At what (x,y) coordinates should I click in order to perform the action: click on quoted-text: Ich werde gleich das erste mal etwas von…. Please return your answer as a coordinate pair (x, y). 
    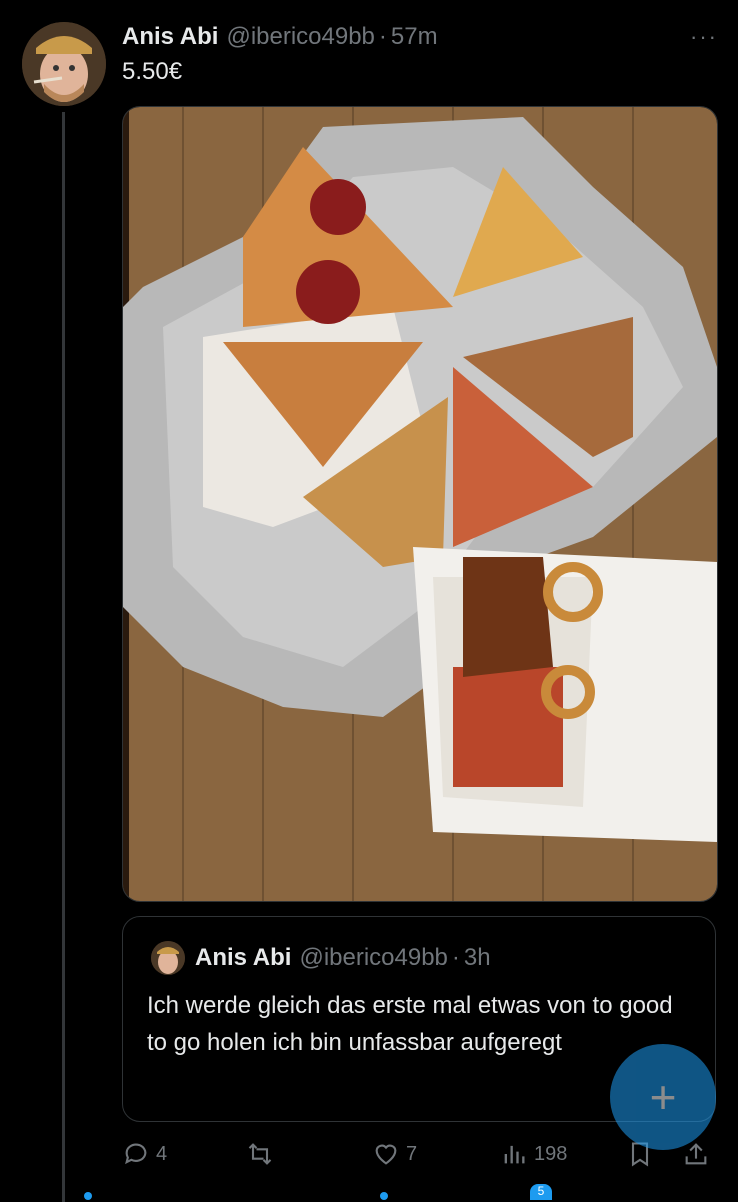
    Looking at the image, I should click on (410, 1024).